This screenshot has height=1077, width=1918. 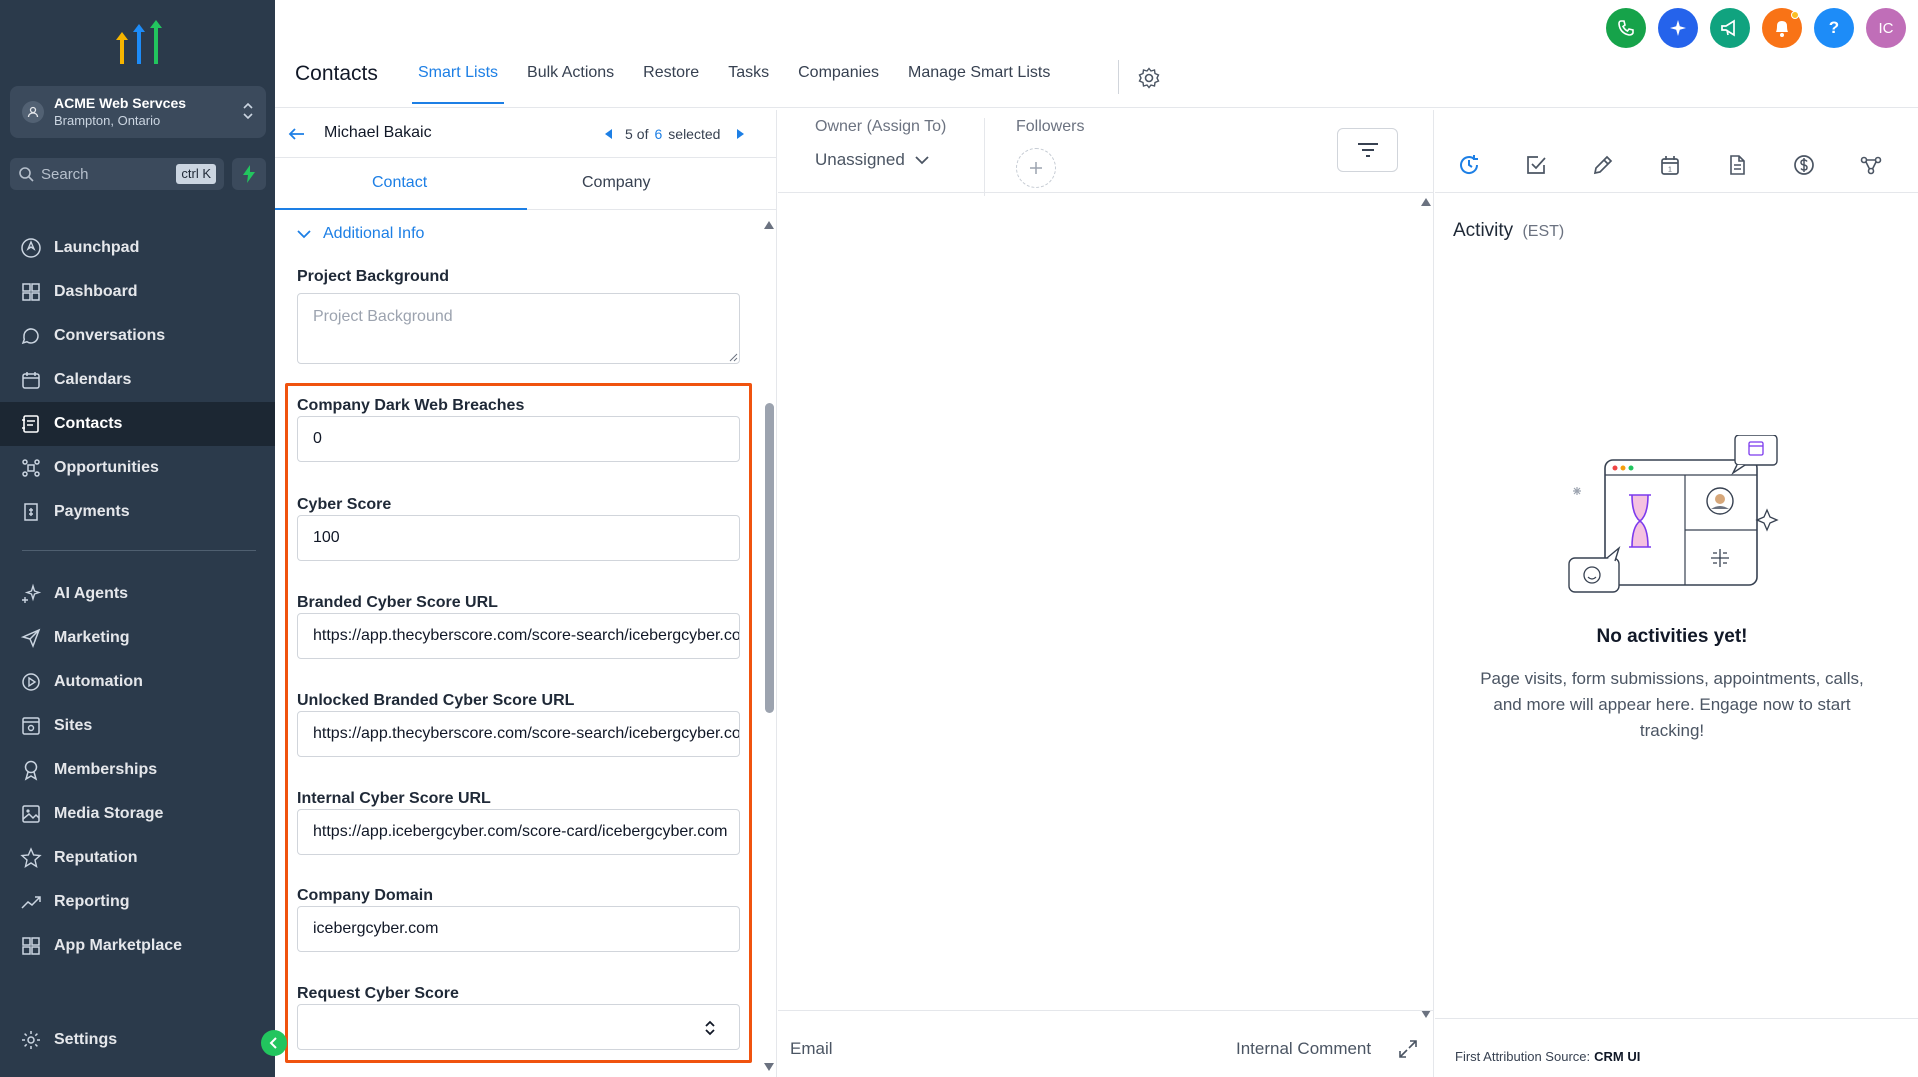 I want to click on documents-tab-button, so click(x=1736, y=165).